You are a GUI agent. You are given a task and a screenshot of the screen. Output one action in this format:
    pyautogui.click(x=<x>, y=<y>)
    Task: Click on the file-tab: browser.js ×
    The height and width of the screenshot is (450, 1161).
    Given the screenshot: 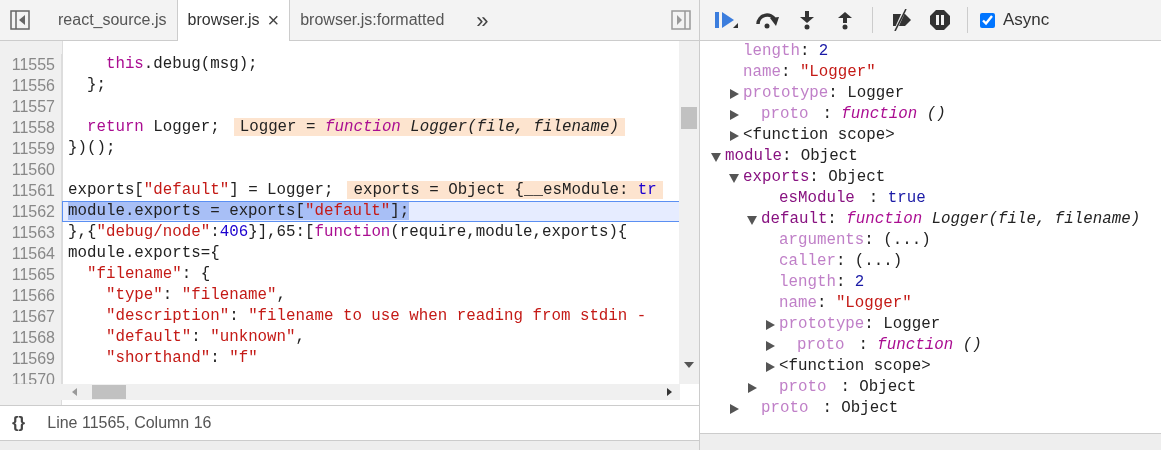 What is the action you would take?
    pyautogui.click(x=233, y=20)
    